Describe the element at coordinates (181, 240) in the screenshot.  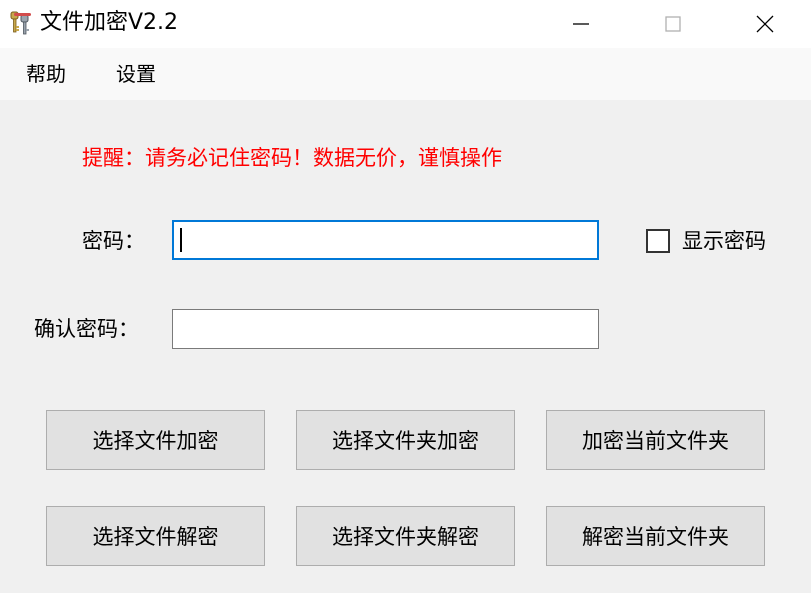
I see `text-caret` at that location.